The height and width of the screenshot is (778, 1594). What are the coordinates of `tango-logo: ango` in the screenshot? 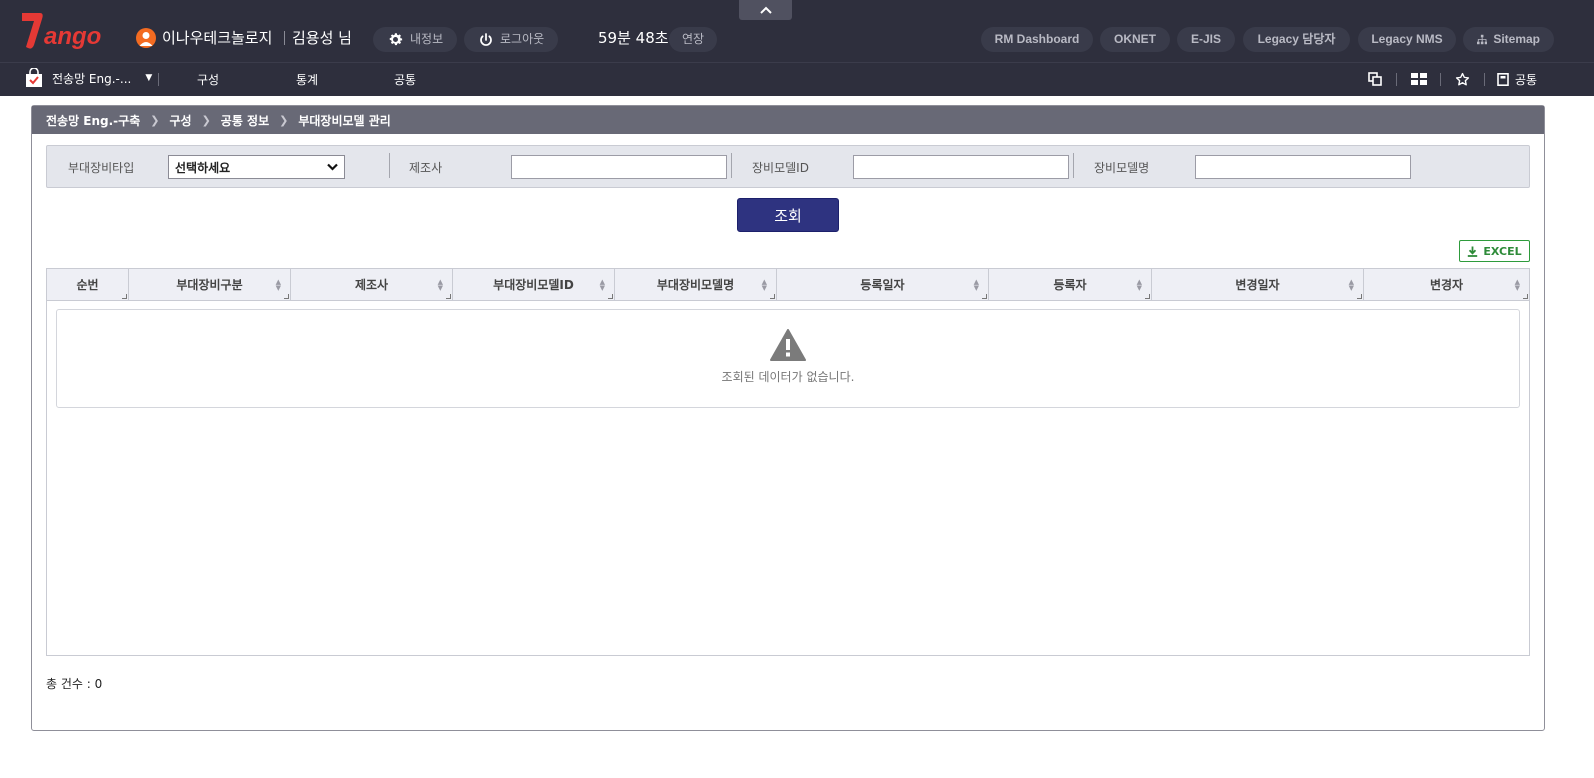 It's located at (62, 31).